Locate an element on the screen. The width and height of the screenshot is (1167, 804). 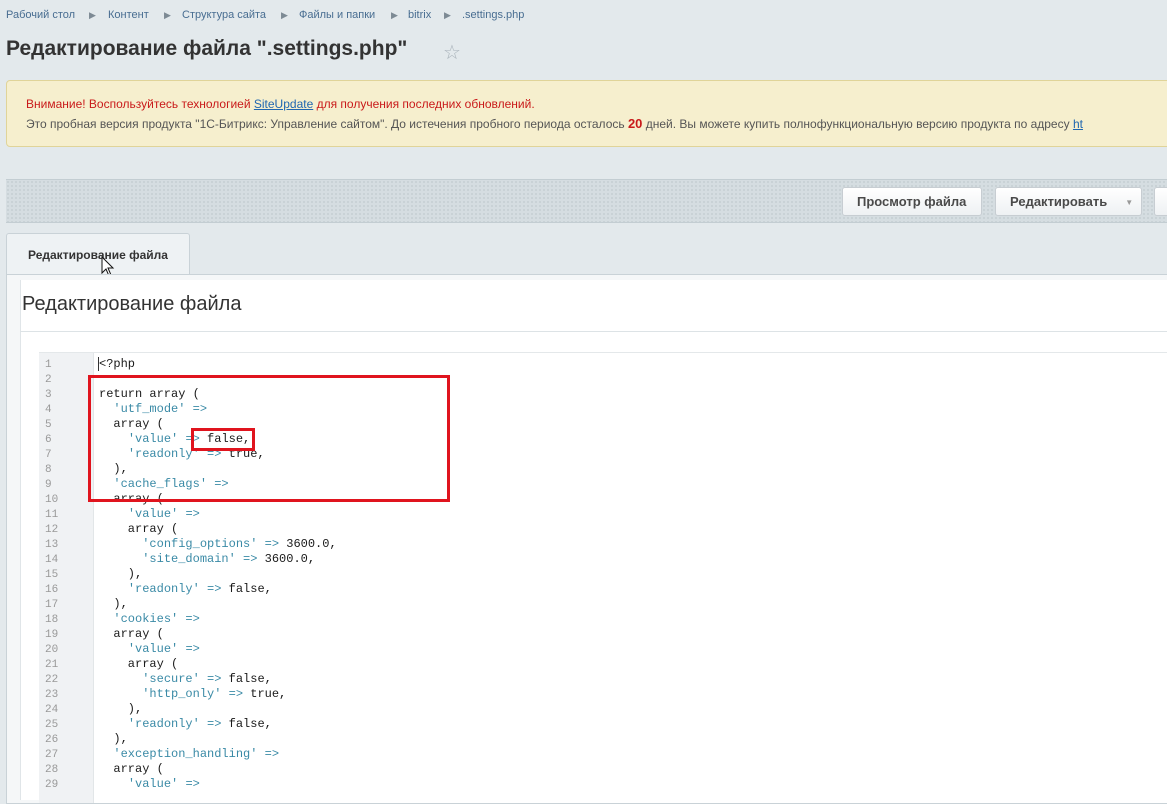
code-line: 'cookies' => is located at coordinates (156, 619).